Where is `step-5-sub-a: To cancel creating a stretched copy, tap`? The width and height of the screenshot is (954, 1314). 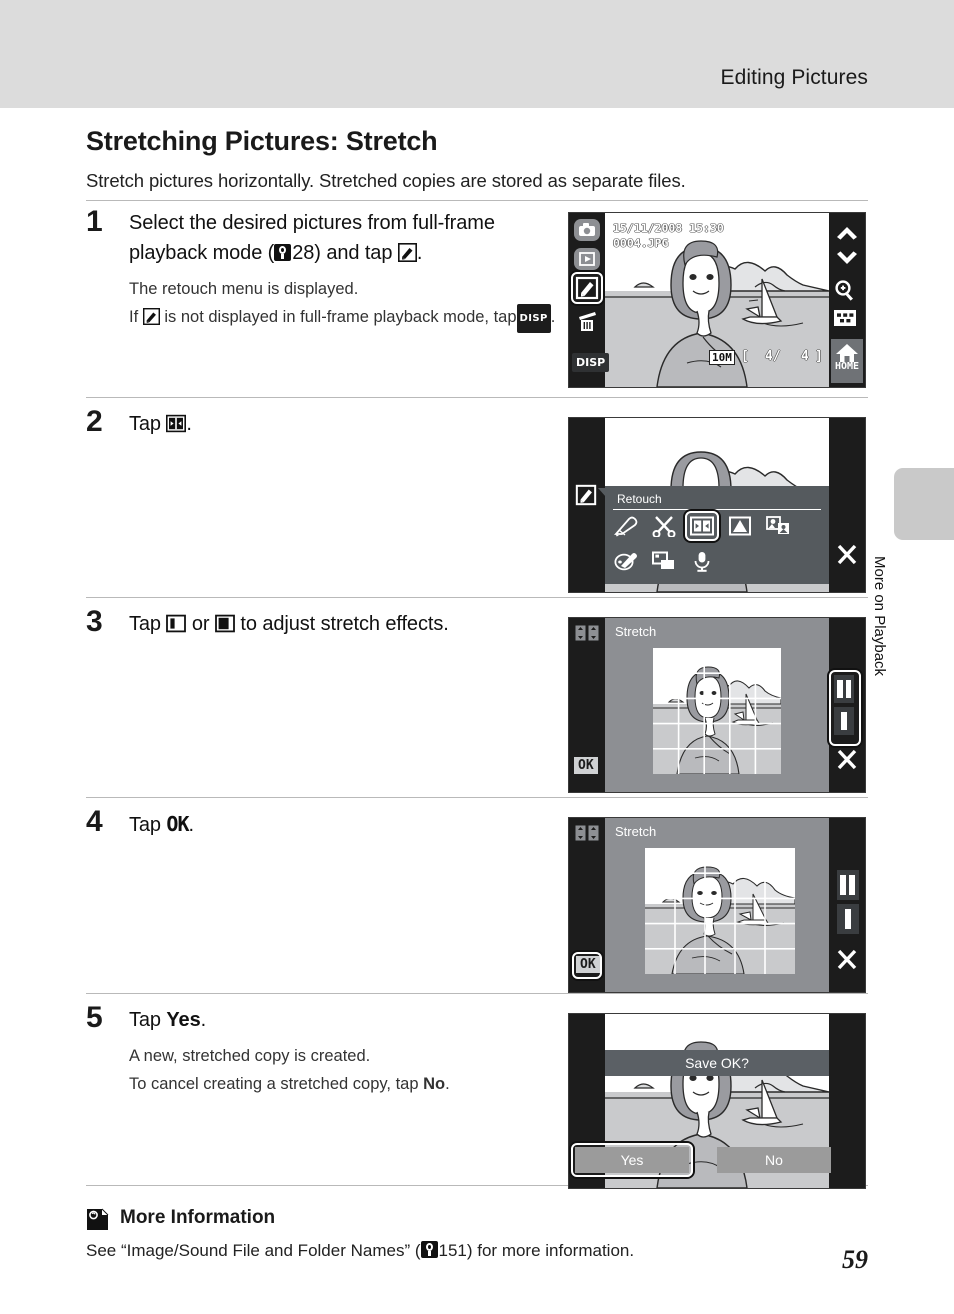
step-5-sub-a: To cancel creating a stretched copy, tap is located at coordinates (274, 1084).